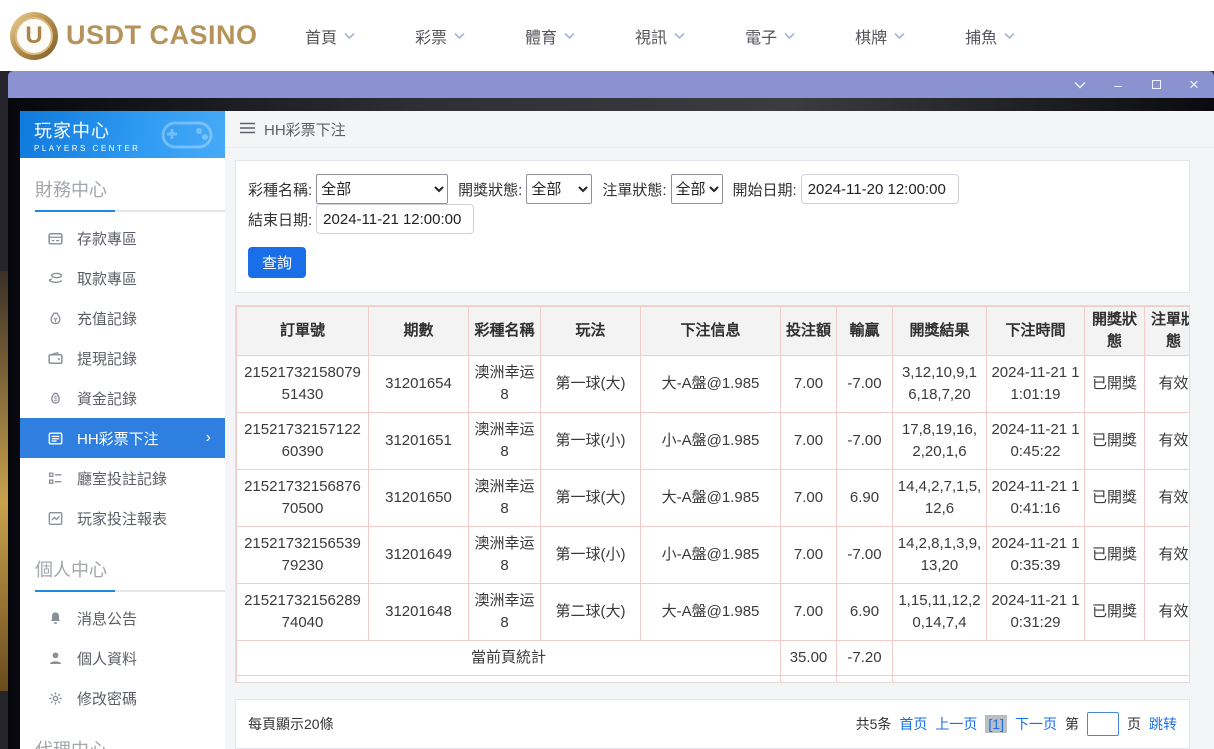 This screenshot has width=1214, height=749. What do you see at coordinates (418, 554) in the screenshot?
I see `table-cell: 31201649` at bounding box center [418, 554].